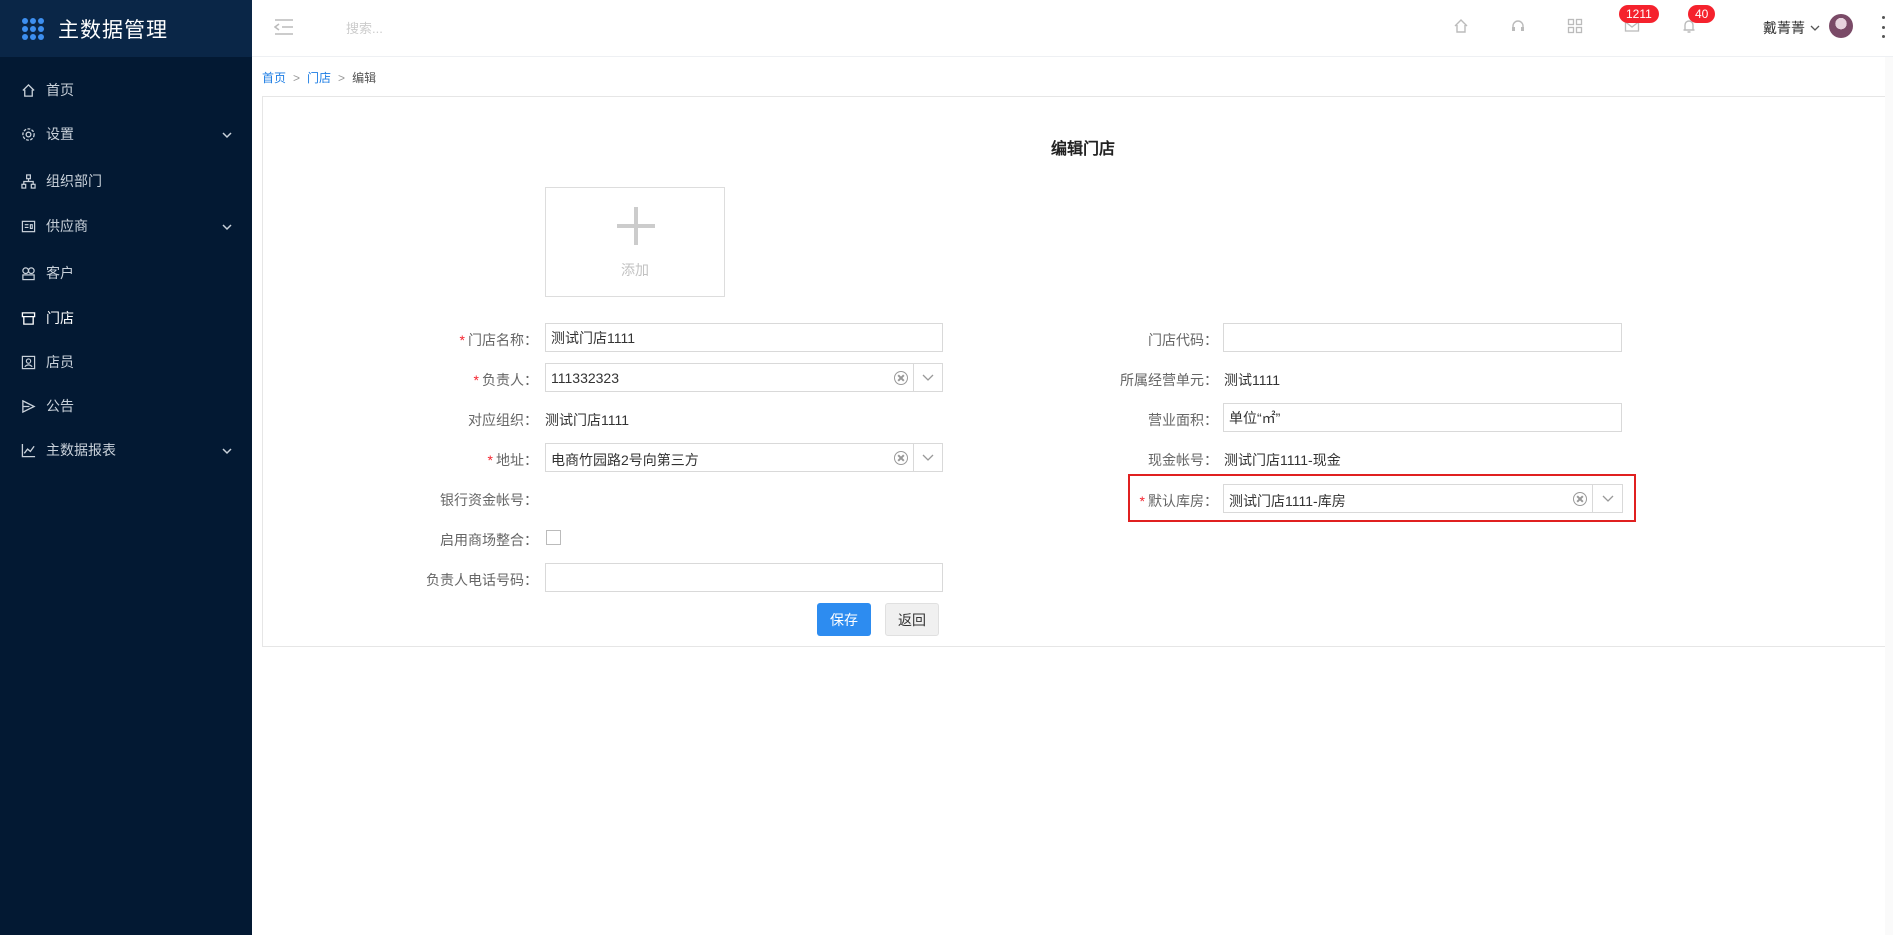 This screenshot has height=935, width=1893. Describe the element at coordinates (635, 270) in the screenshot. I see `upload-label: 添加` at that location.